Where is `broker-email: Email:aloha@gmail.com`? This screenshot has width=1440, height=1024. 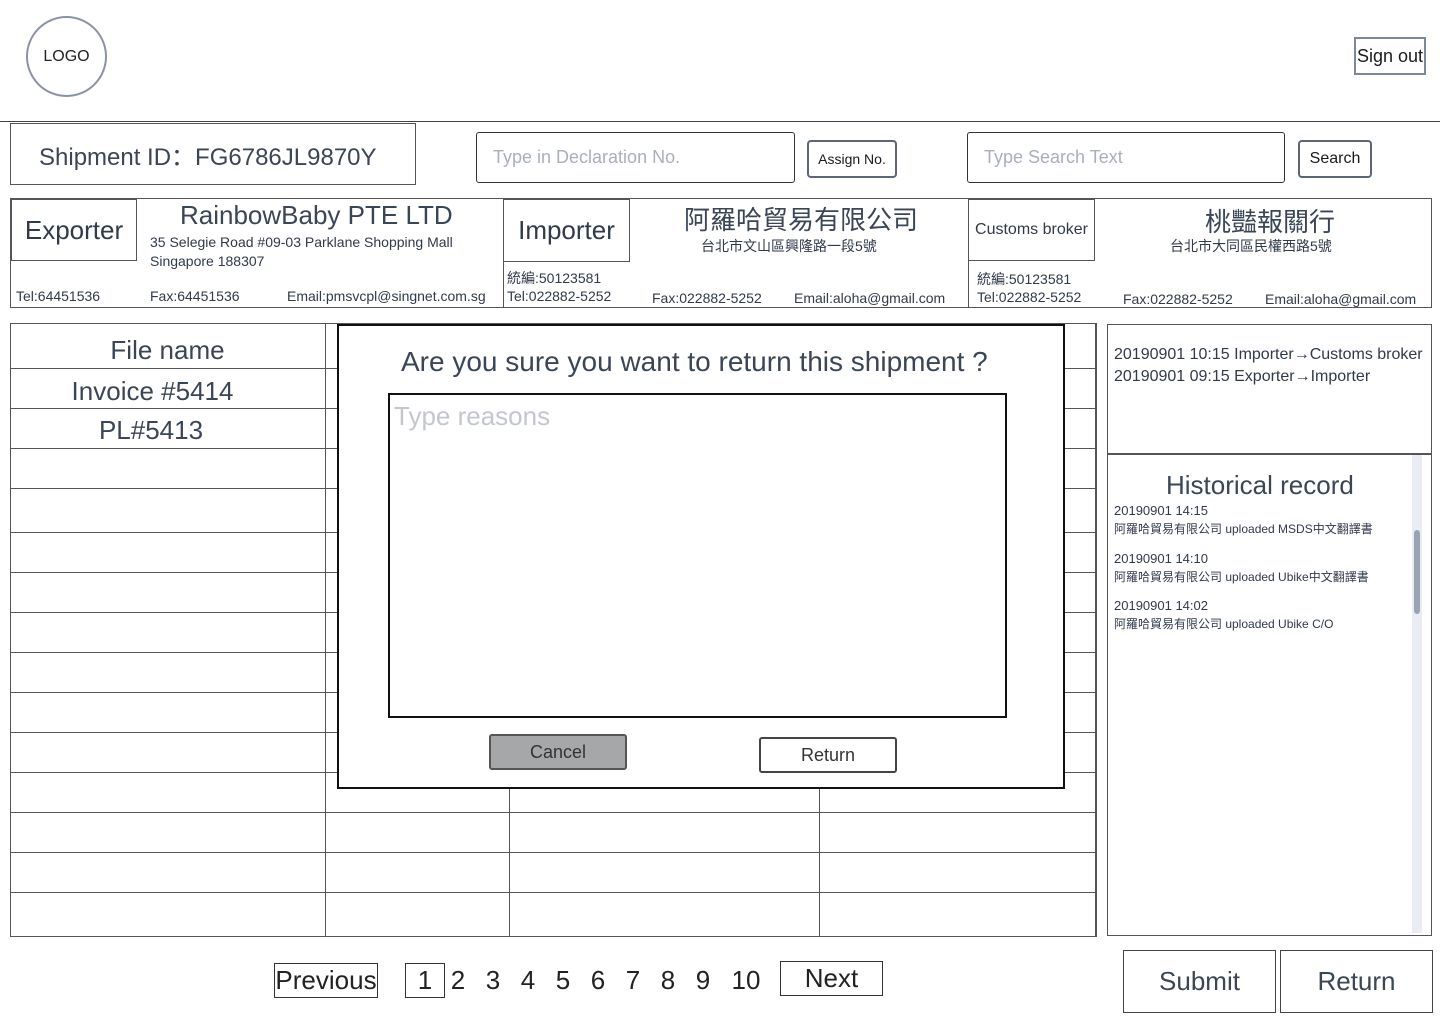
broker-email: Email:aloha@gmail.com is located at coordinates (1341, 299).